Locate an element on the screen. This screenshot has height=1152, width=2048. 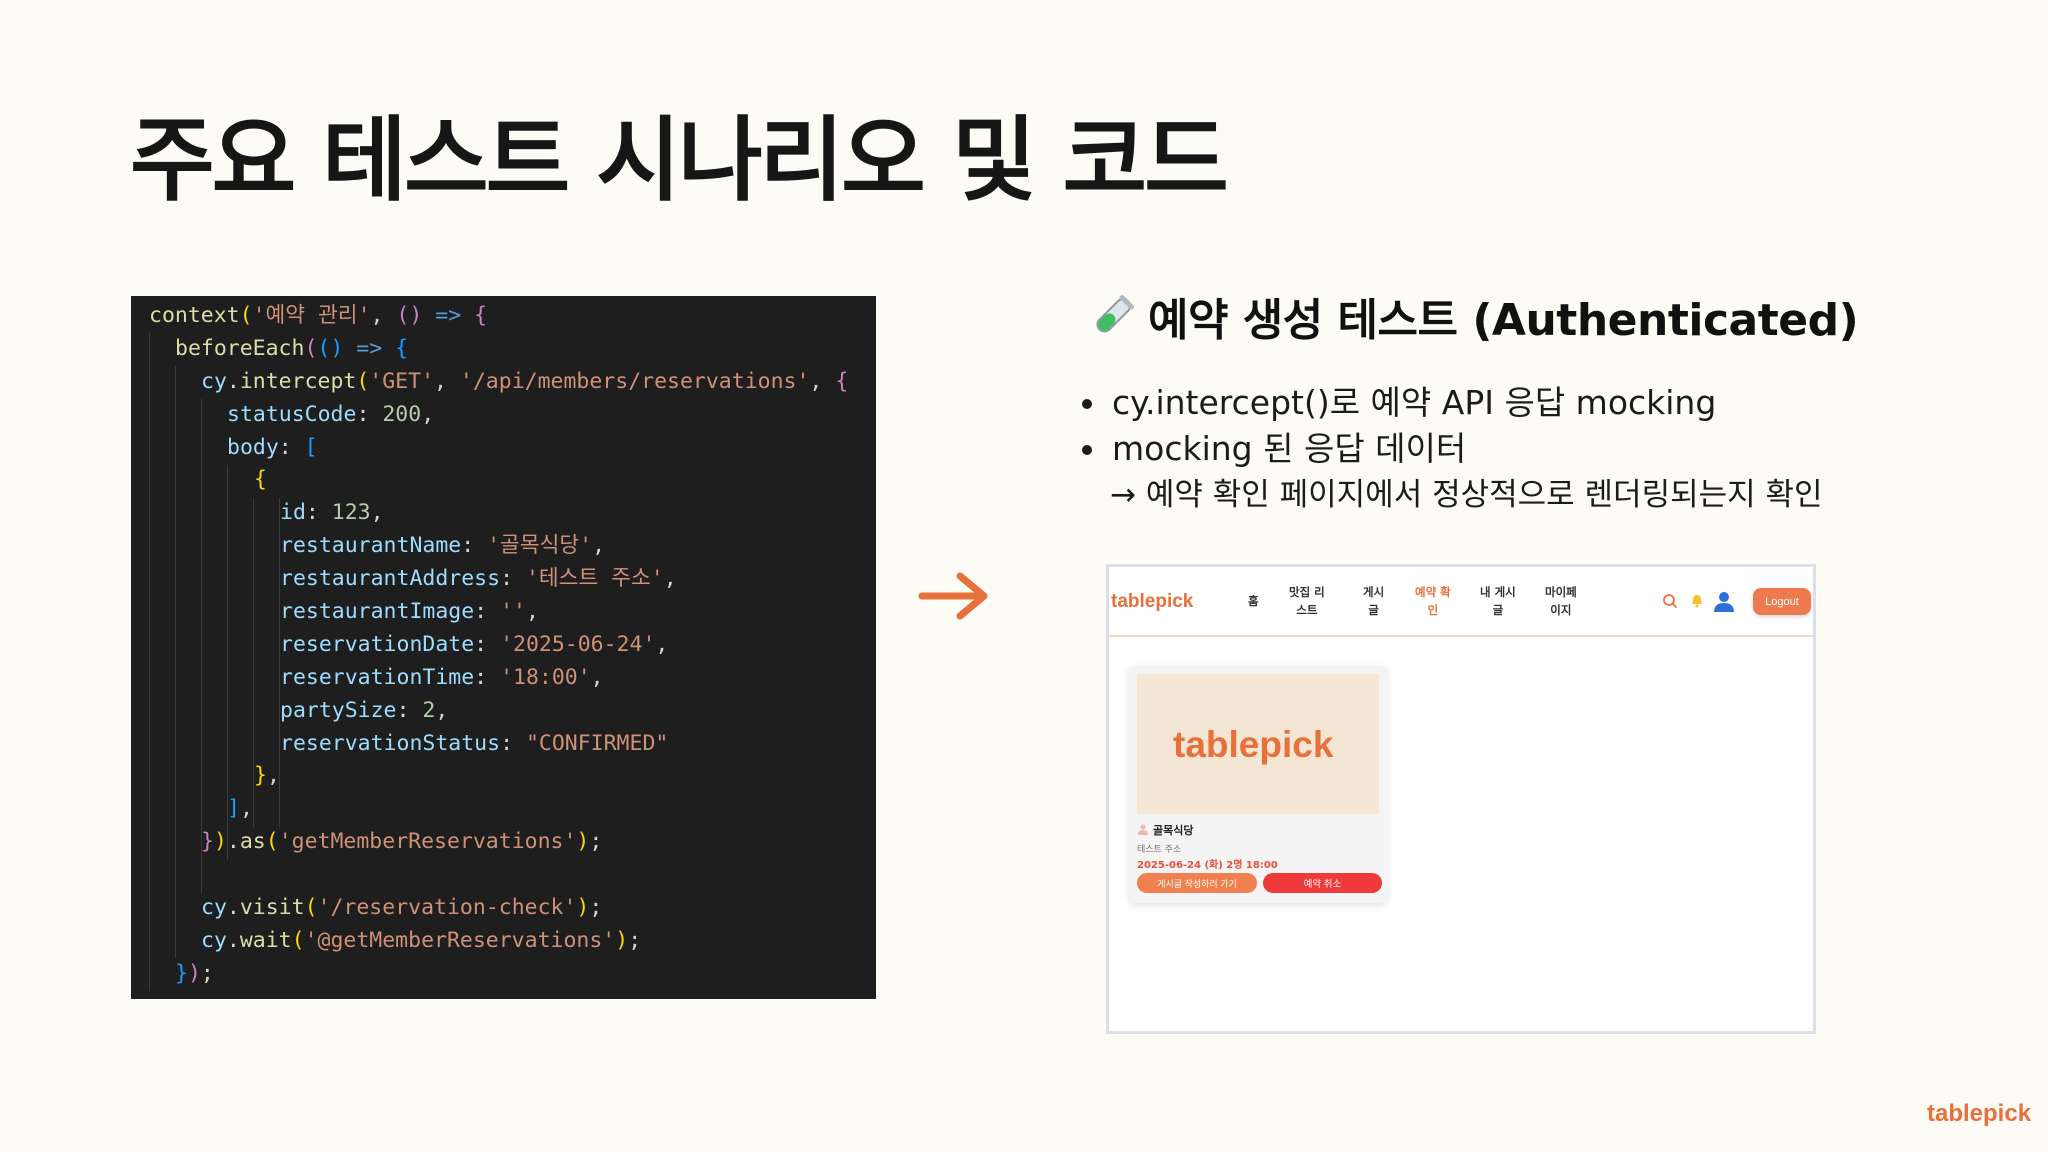
bullet-item: cy.intercept()로 예약 API 응답 mocking is located at coordinates (1397, 403).